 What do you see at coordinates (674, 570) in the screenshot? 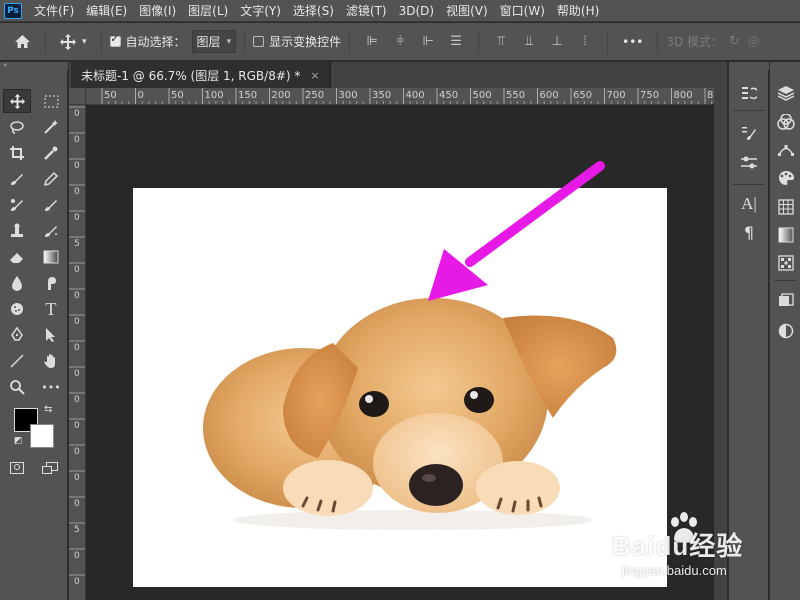
I see `watermark-url: jingyan.baidu.com` at bounding box center [674, 570].